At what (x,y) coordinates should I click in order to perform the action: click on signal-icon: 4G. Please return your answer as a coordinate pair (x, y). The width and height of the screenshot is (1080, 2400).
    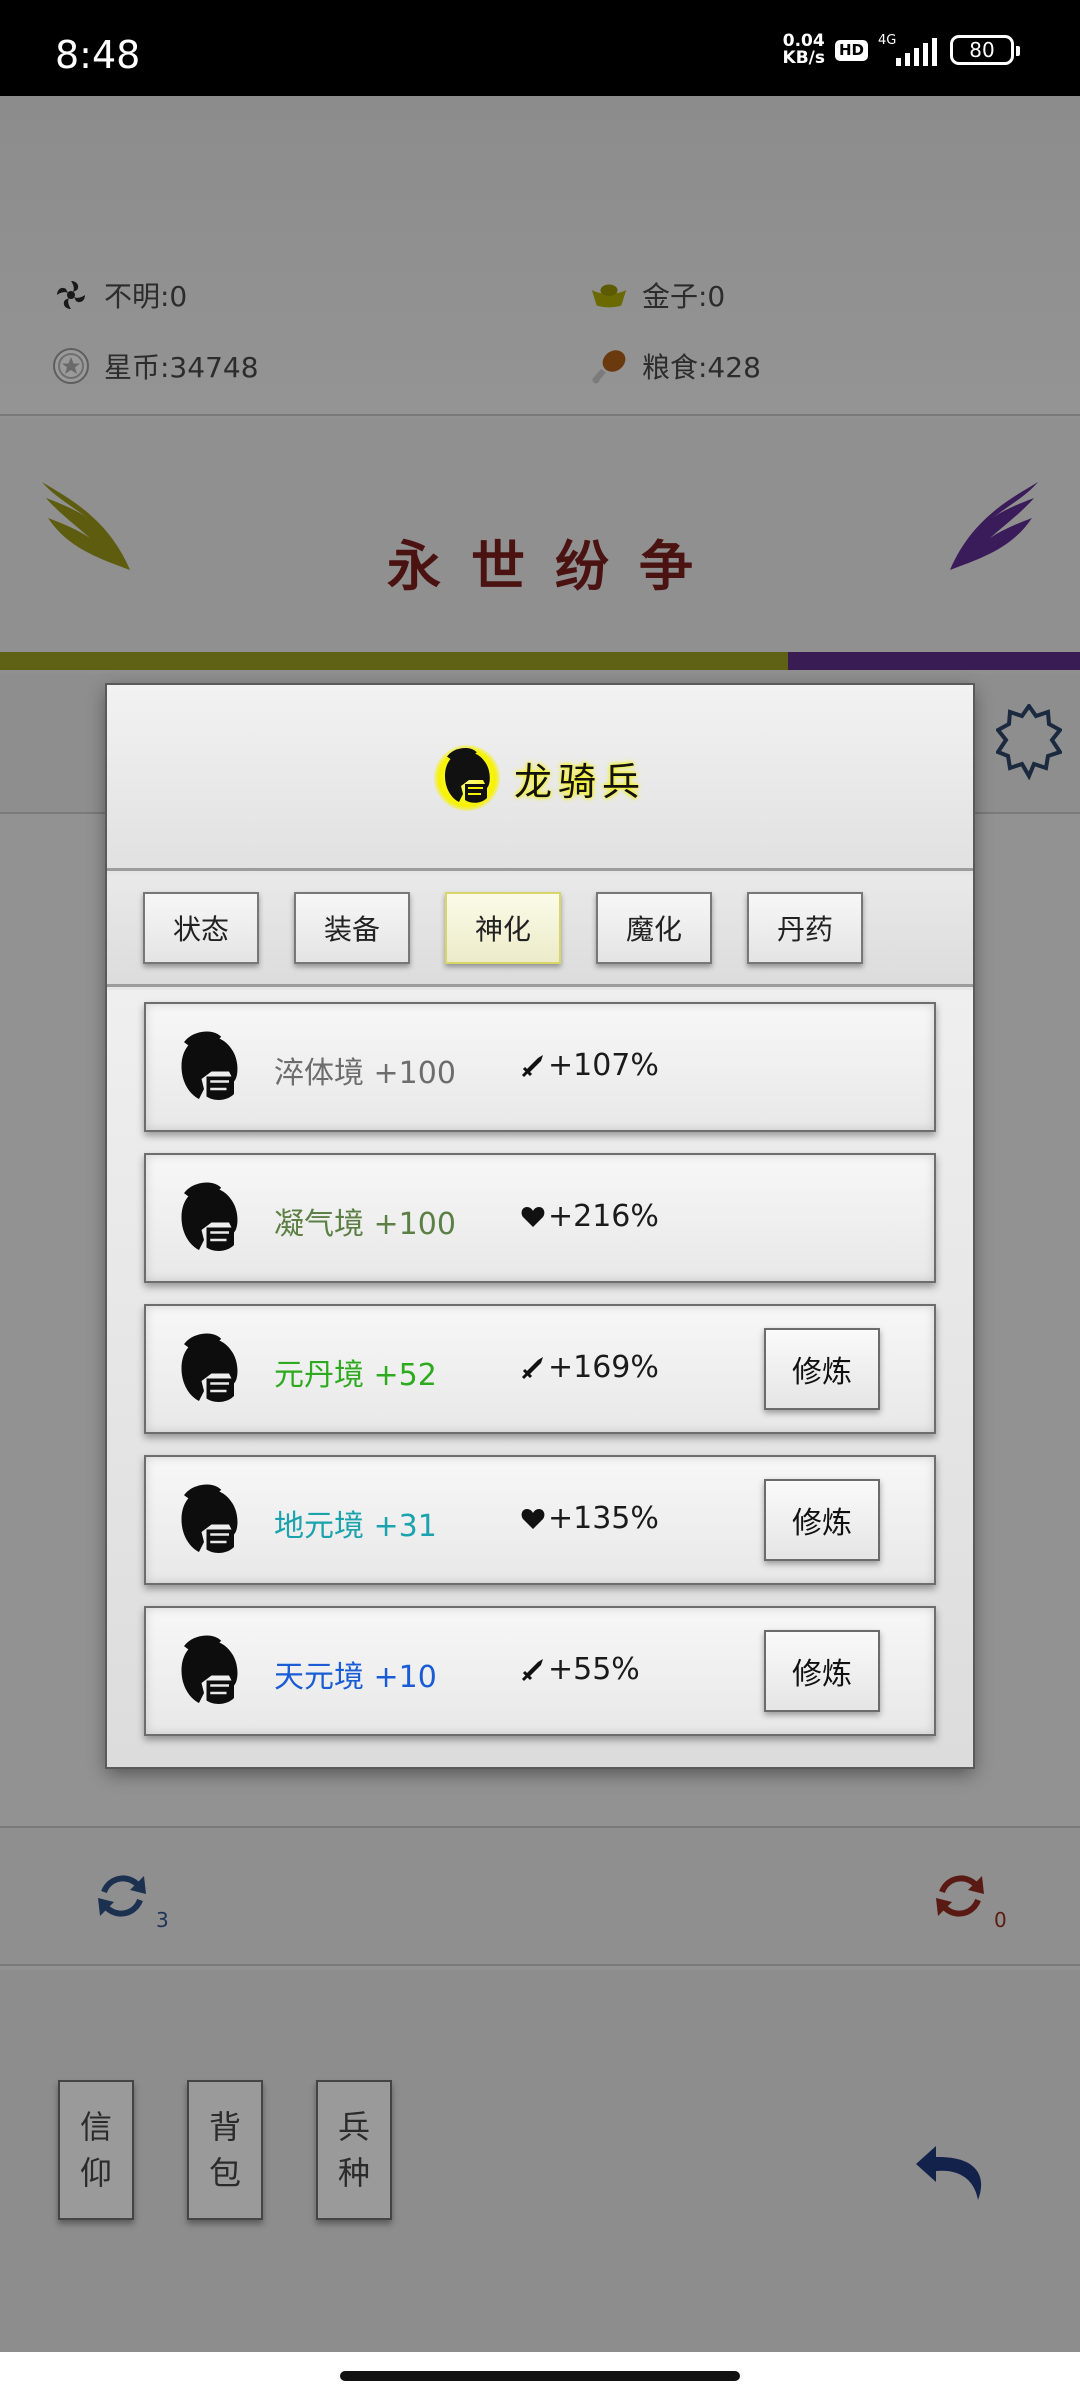
    Looking at the image, I should click on (909, 50).